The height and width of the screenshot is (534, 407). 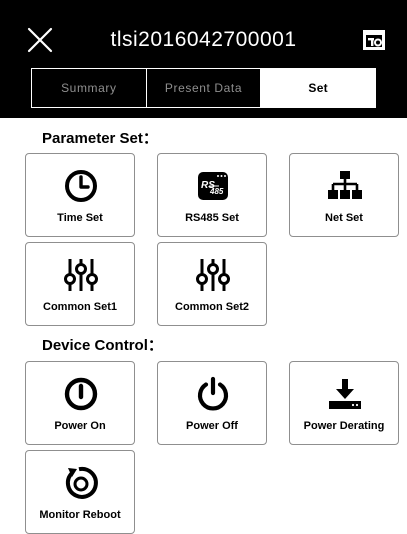 What do you see at coordinates (80, 218) in the screenshot?
I see `time-set-label: Time Set` at bounding box center [80, 218].